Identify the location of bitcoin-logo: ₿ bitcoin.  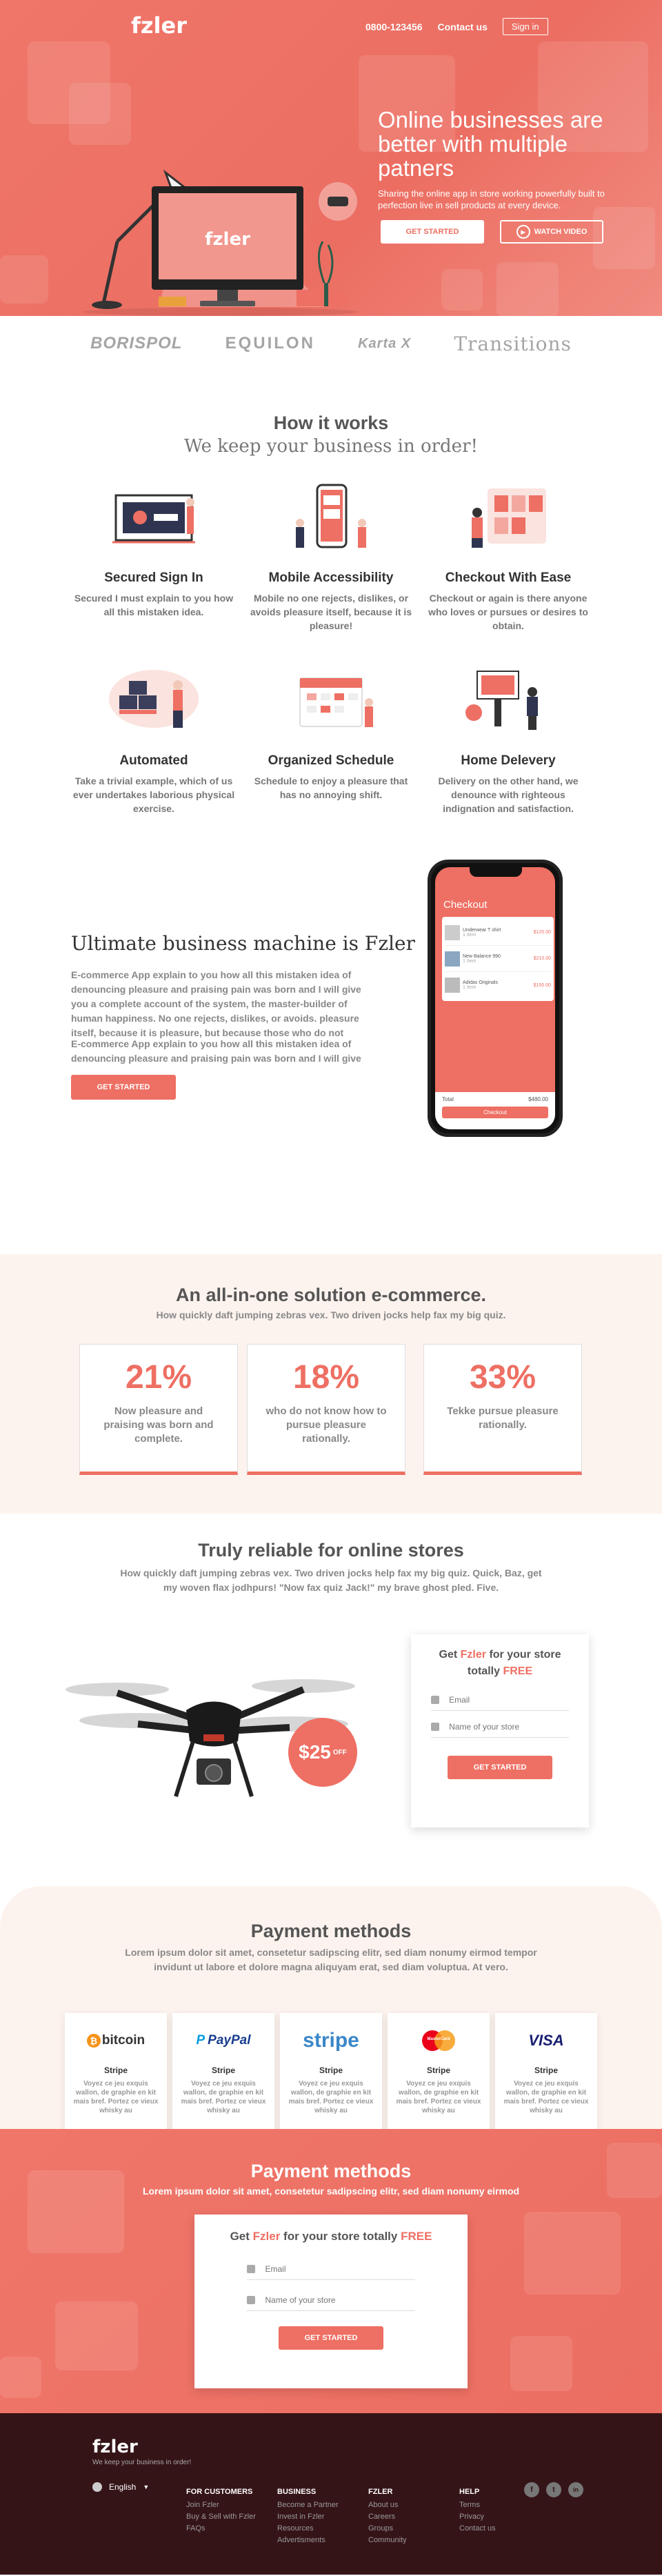
(116, 2040).